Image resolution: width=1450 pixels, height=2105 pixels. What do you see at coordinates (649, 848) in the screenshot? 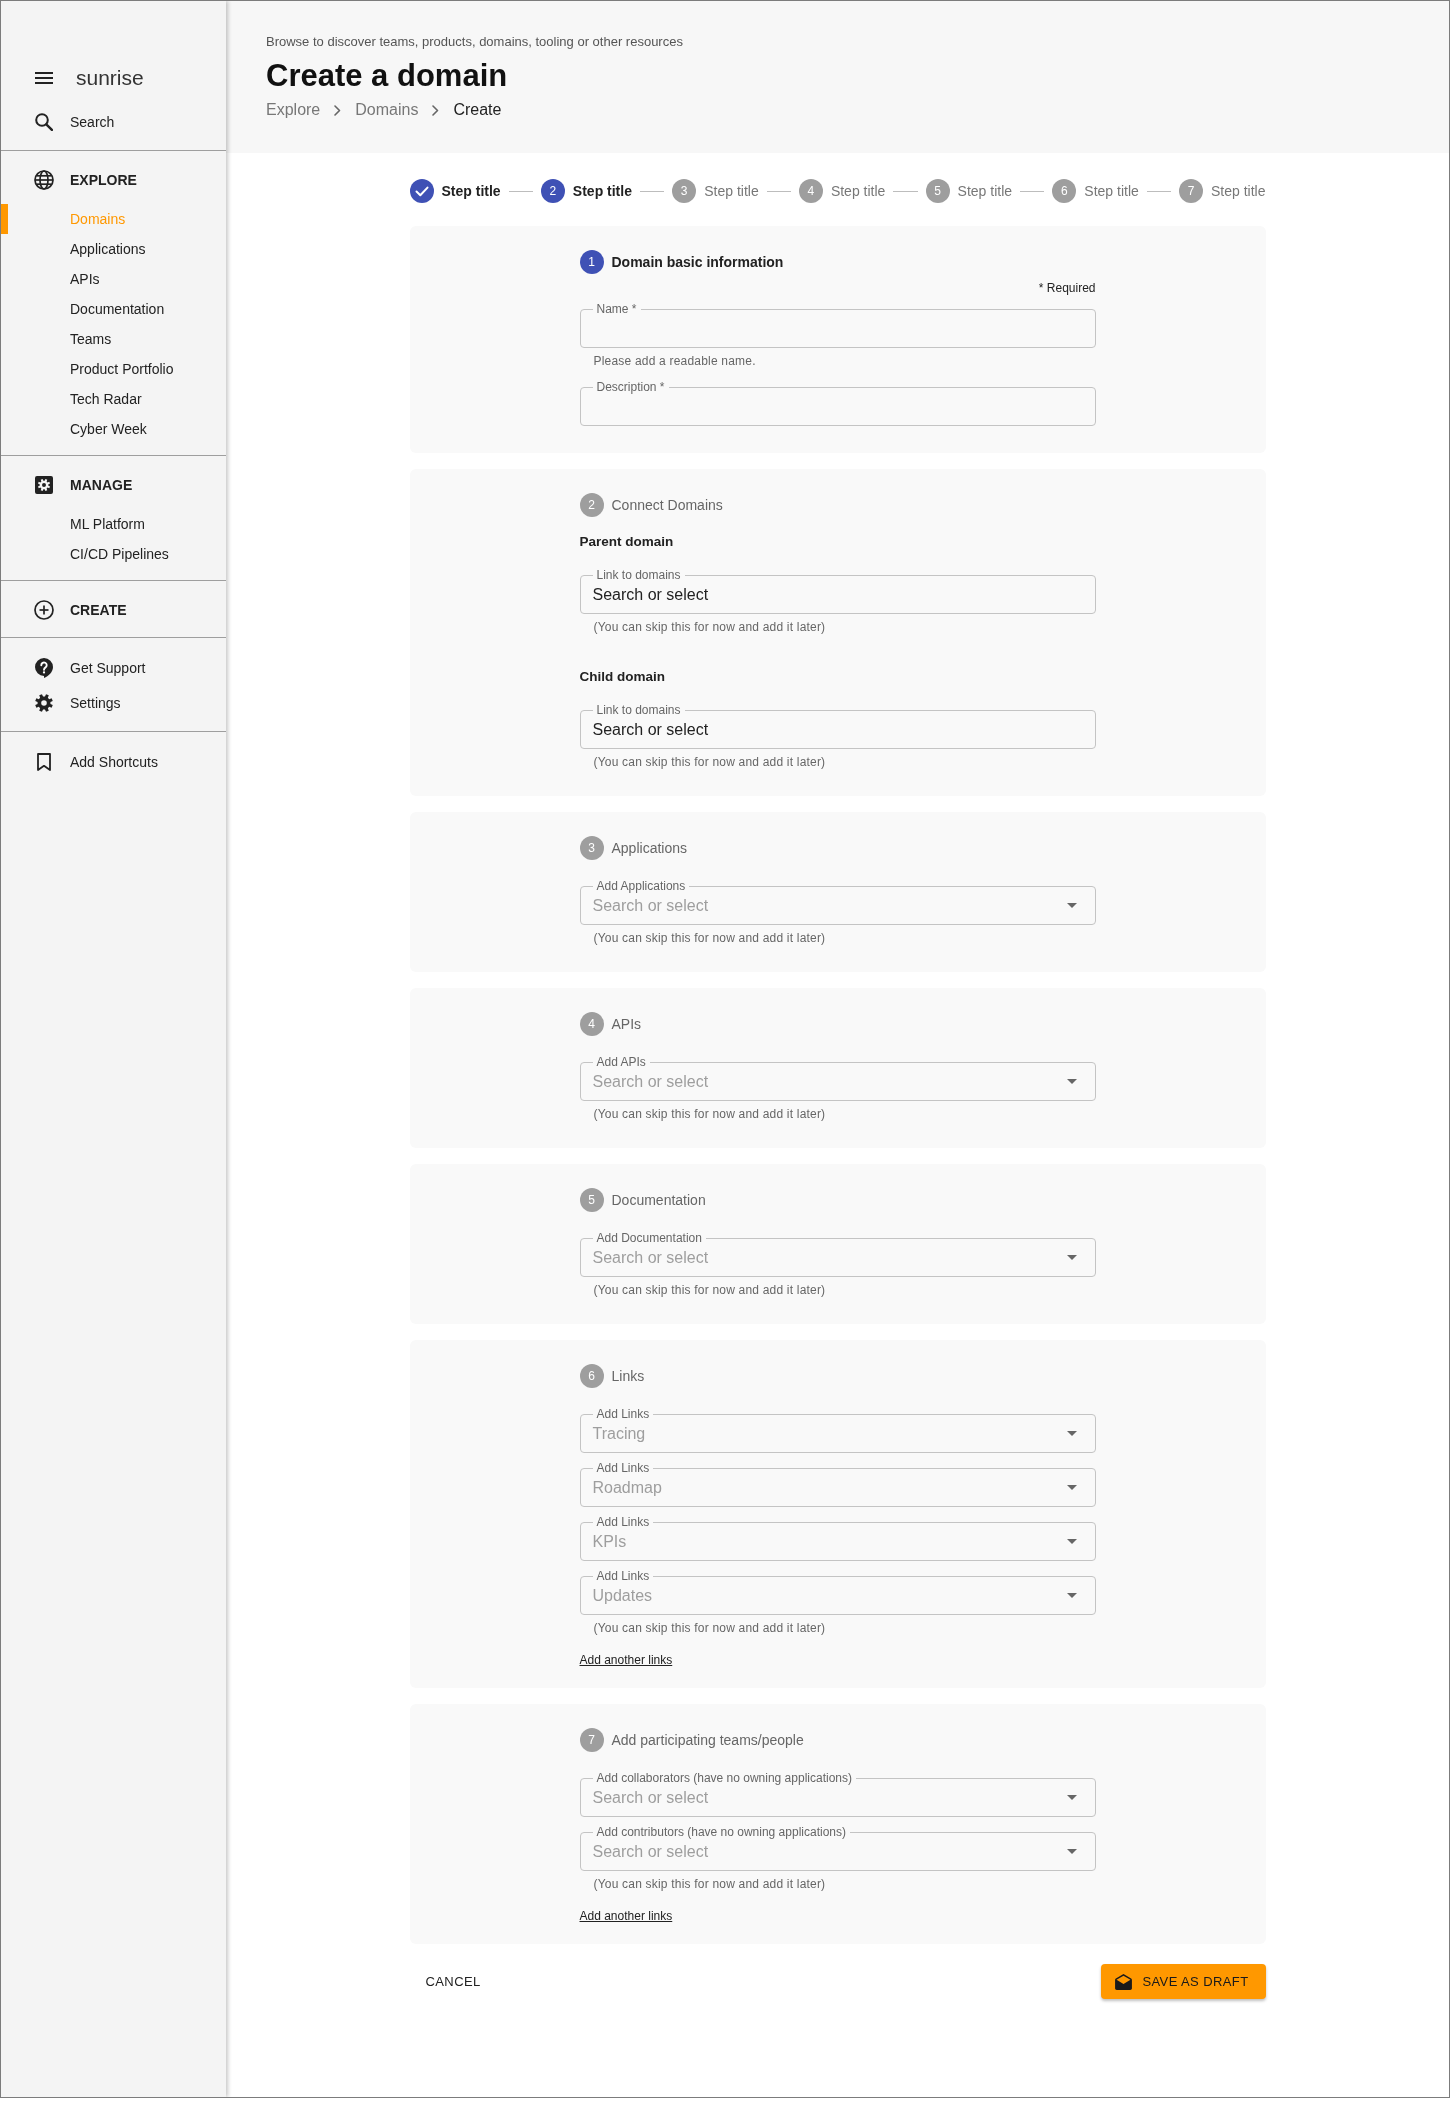
I see `section-title: Applications` at bounding box center [649, 848].